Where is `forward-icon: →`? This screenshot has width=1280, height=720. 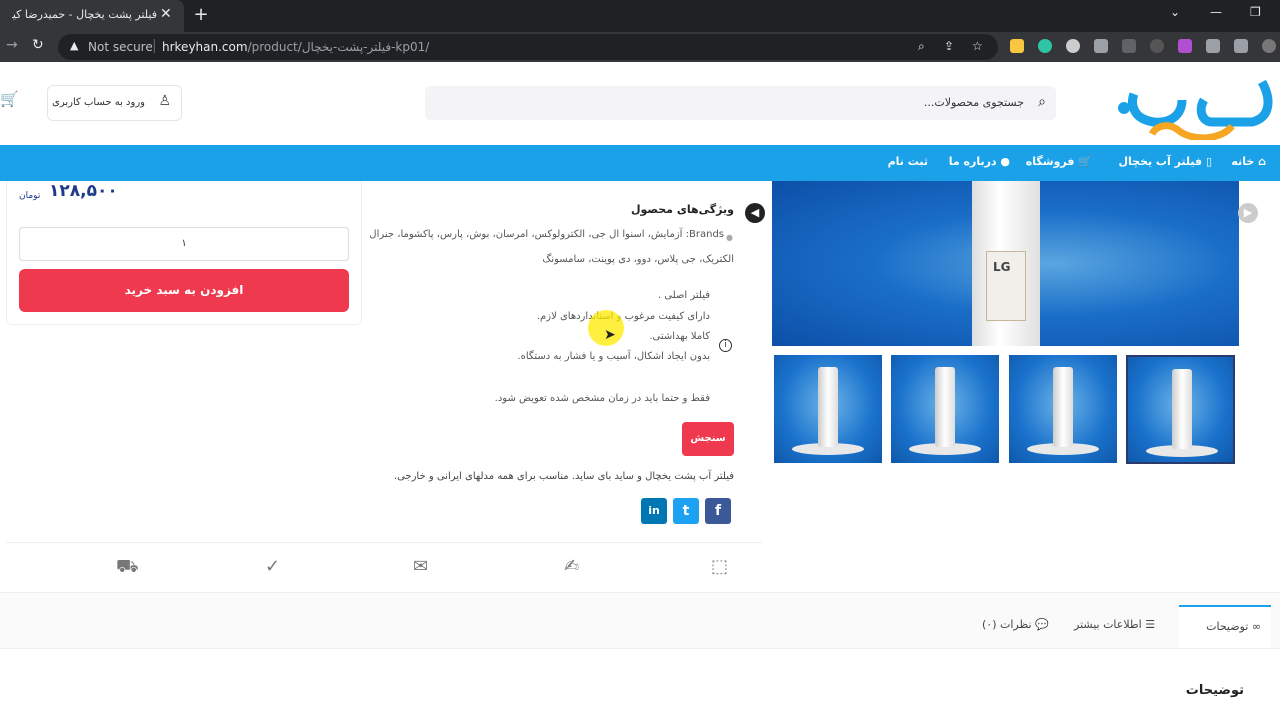
forward-icon: → is located at coordinates (12, 45).